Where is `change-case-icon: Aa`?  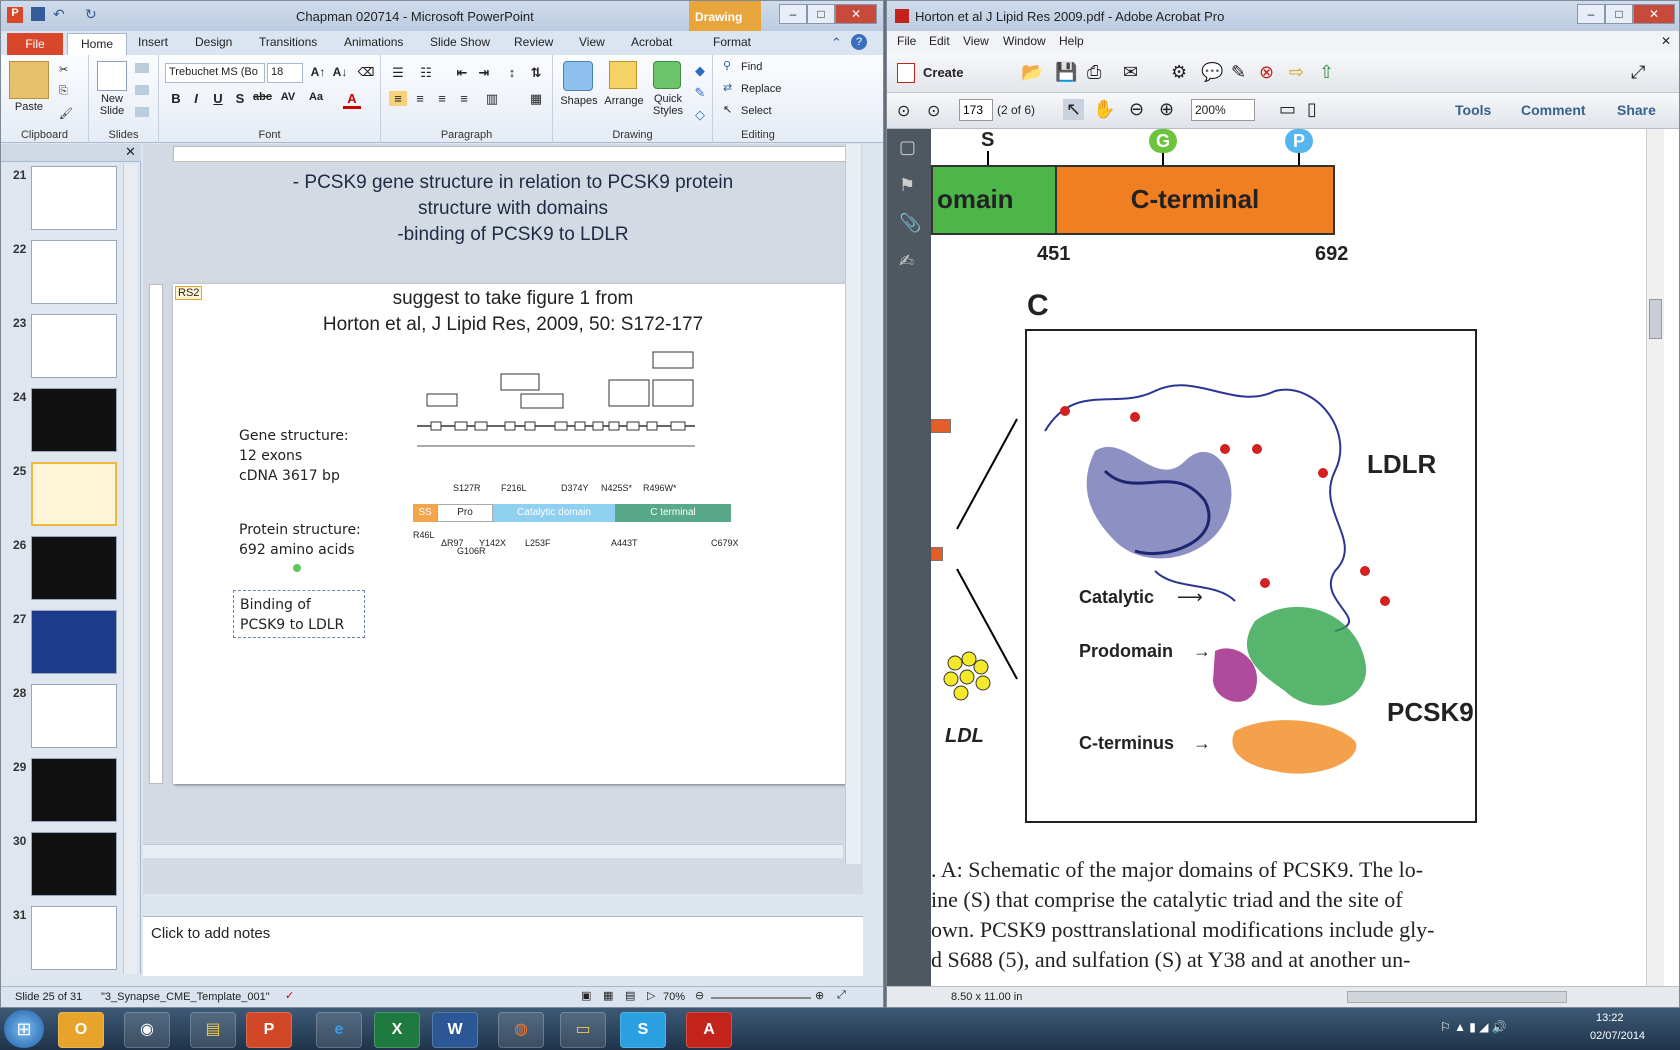 change-case-icon: Aa is located at coordinates (316, 97).